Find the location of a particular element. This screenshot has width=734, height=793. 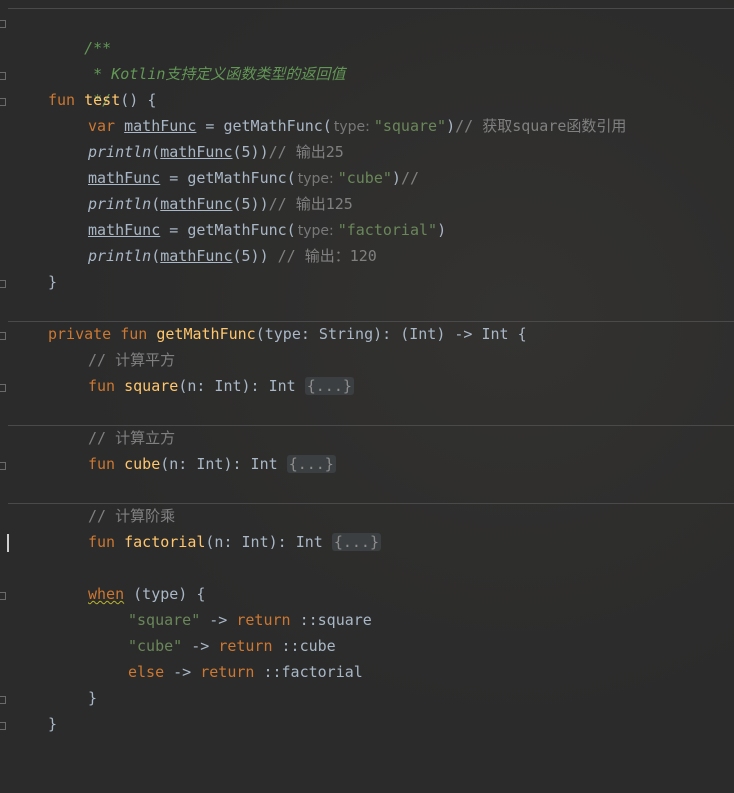

keyword: private is located at coordinates (80, 334).